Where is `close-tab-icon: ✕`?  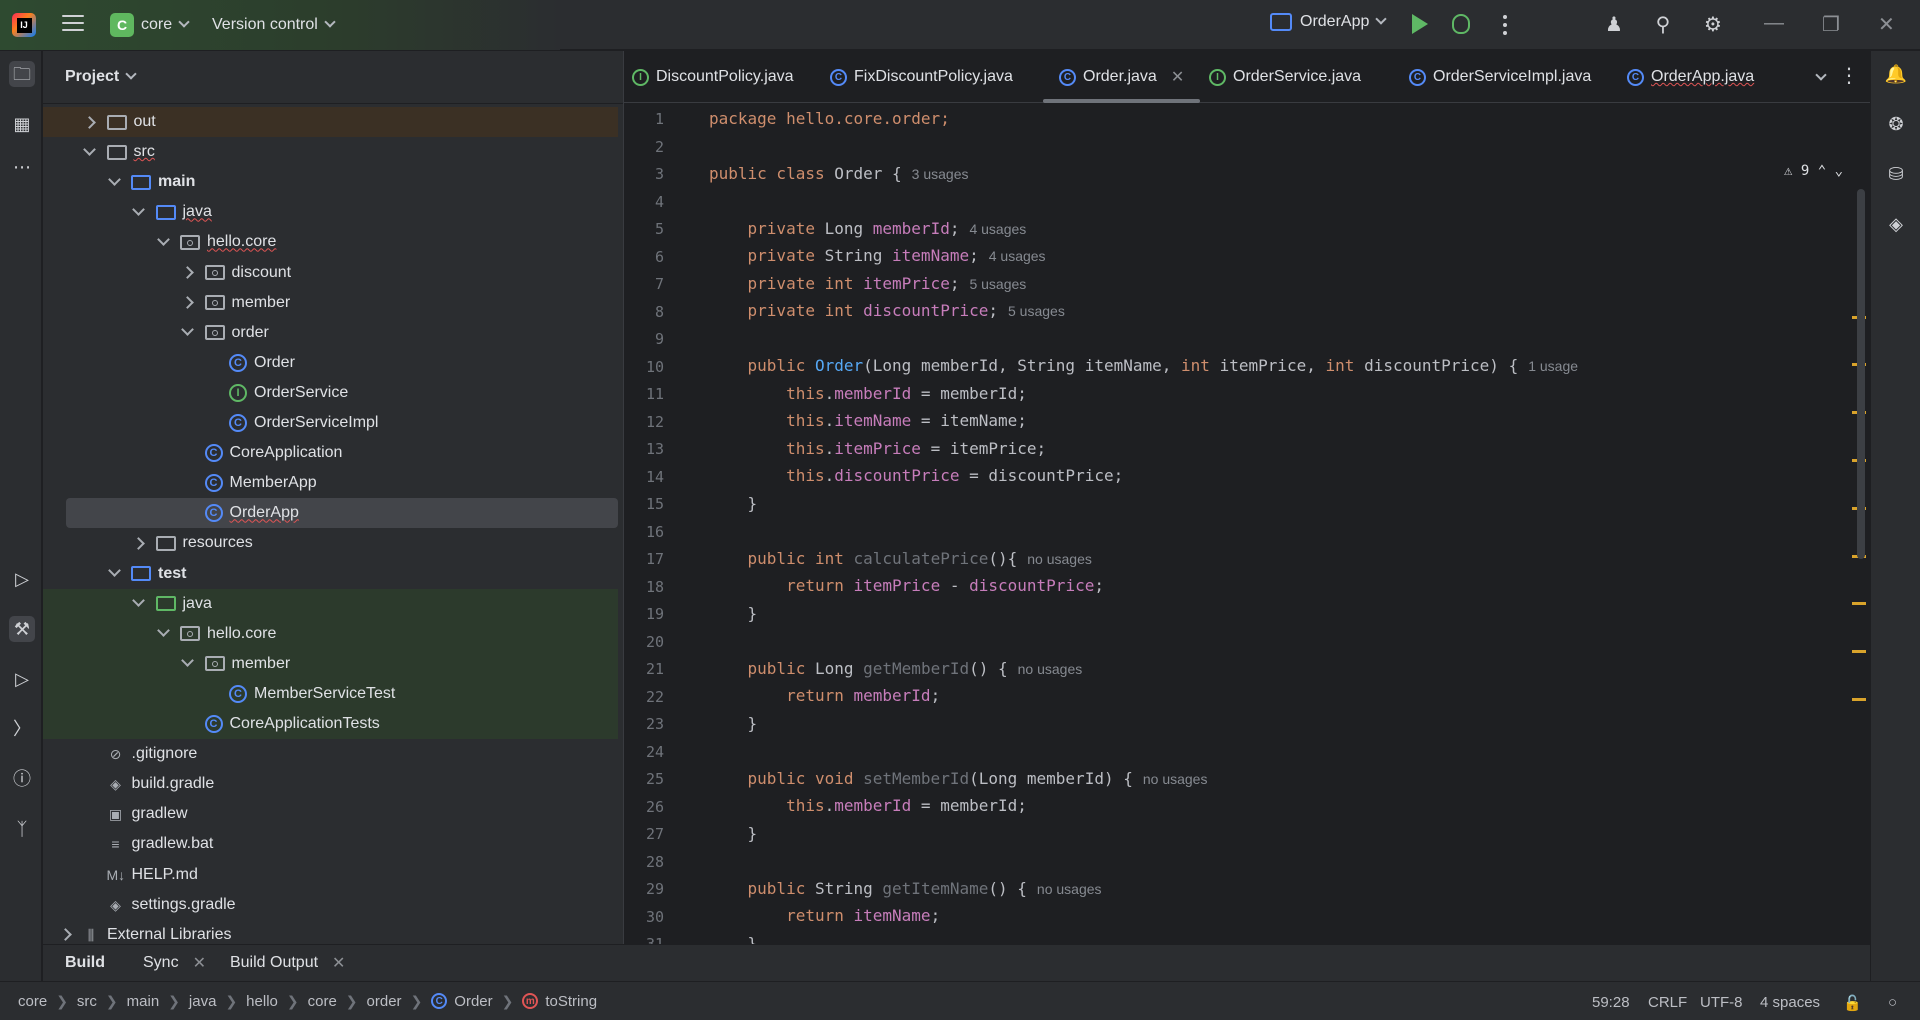 close-tab-icon: ✕ is located at coordinates (1177, 77).